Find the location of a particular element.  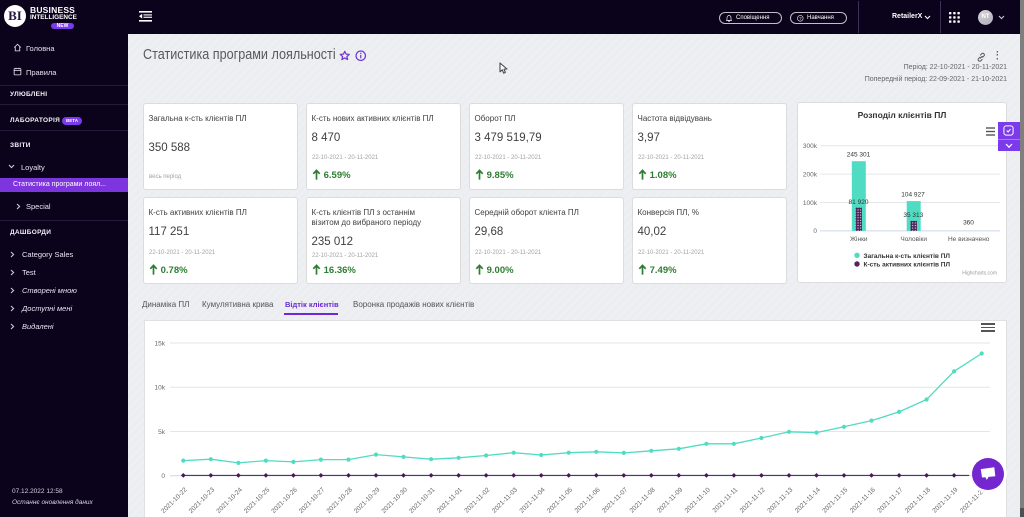

svg-text: 300k is located at coordinates (810, 146).